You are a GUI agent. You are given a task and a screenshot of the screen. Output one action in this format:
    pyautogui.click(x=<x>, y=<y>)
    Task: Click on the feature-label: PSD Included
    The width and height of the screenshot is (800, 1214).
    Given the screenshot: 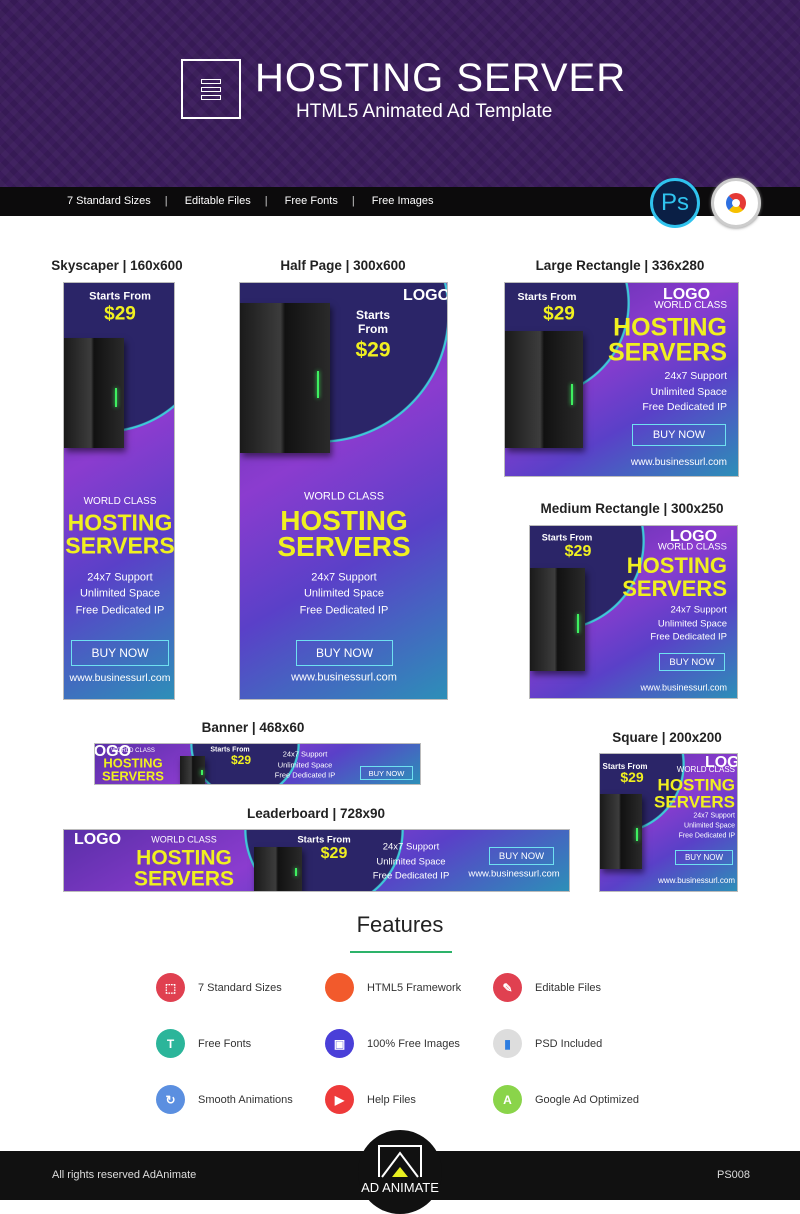 What is the action you would take?
    pyautogui.click(x=569, y=1043)
    